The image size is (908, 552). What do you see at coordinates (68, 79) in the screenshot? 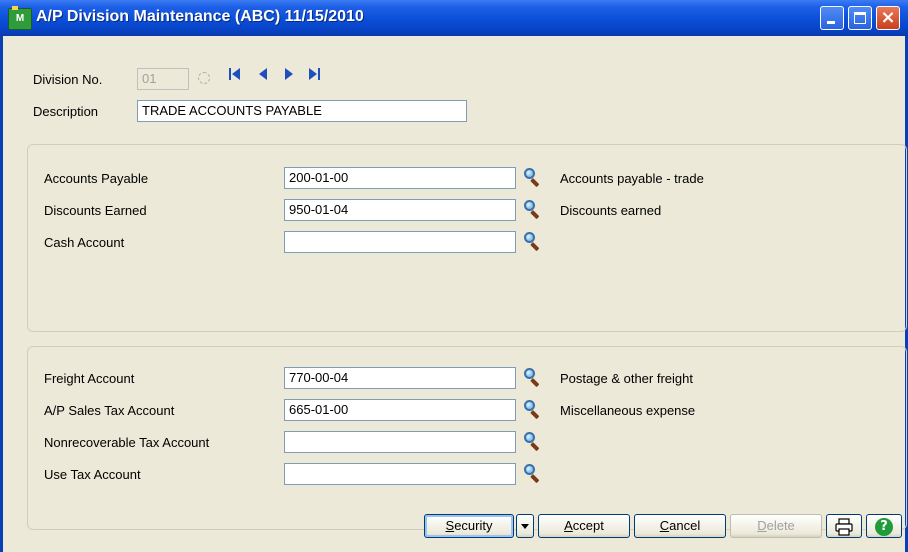
I see `division-no-label: Division No.` at bounding box center [68, 79].